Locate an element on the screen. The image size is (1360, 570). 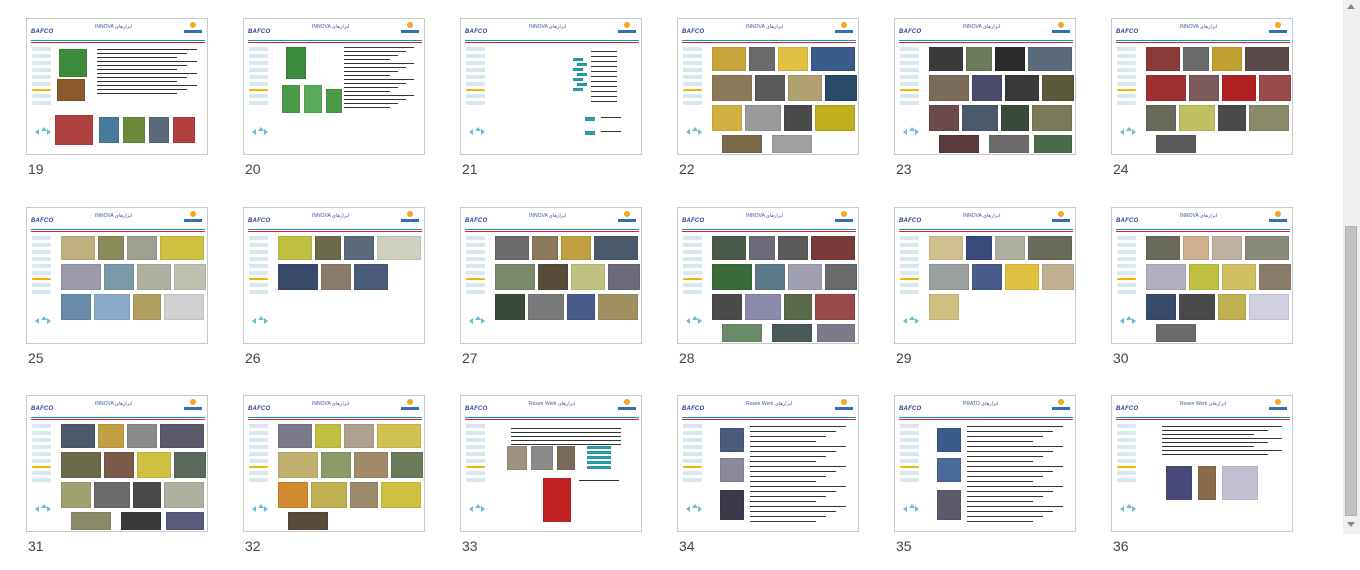
slide-thumbnail-cell: BAFCO INNOVA ﻿ابزارهای 22 is located at coordinates (755, 105).